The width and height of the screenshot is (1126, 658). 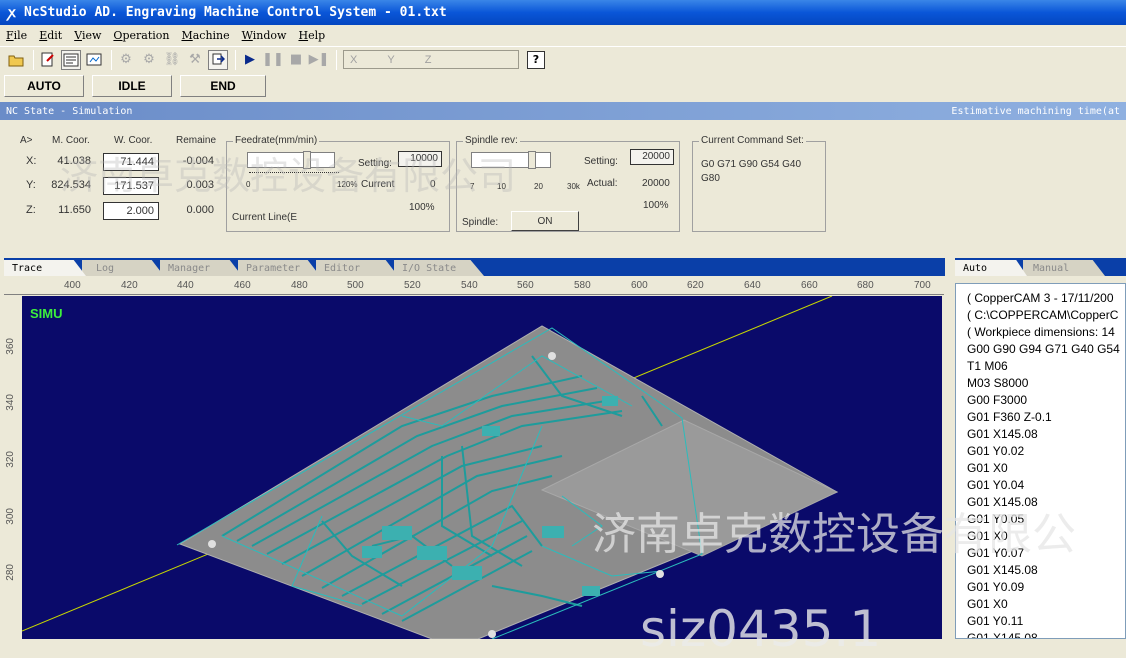 What do you see at coordinates (656, 183) in the screenshot?
I see `spindle-actual-value: 20000` at bounding box center [656, 183].